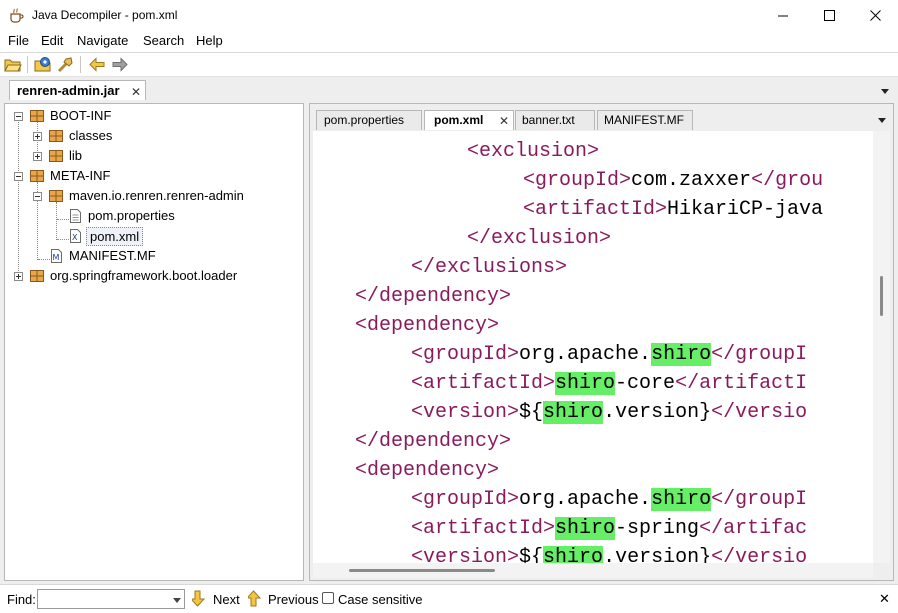  What do you see at coordinates (593, 570) in the screenshot?
I see `horizontal-scrollbar` at bounding box center [593, 570].